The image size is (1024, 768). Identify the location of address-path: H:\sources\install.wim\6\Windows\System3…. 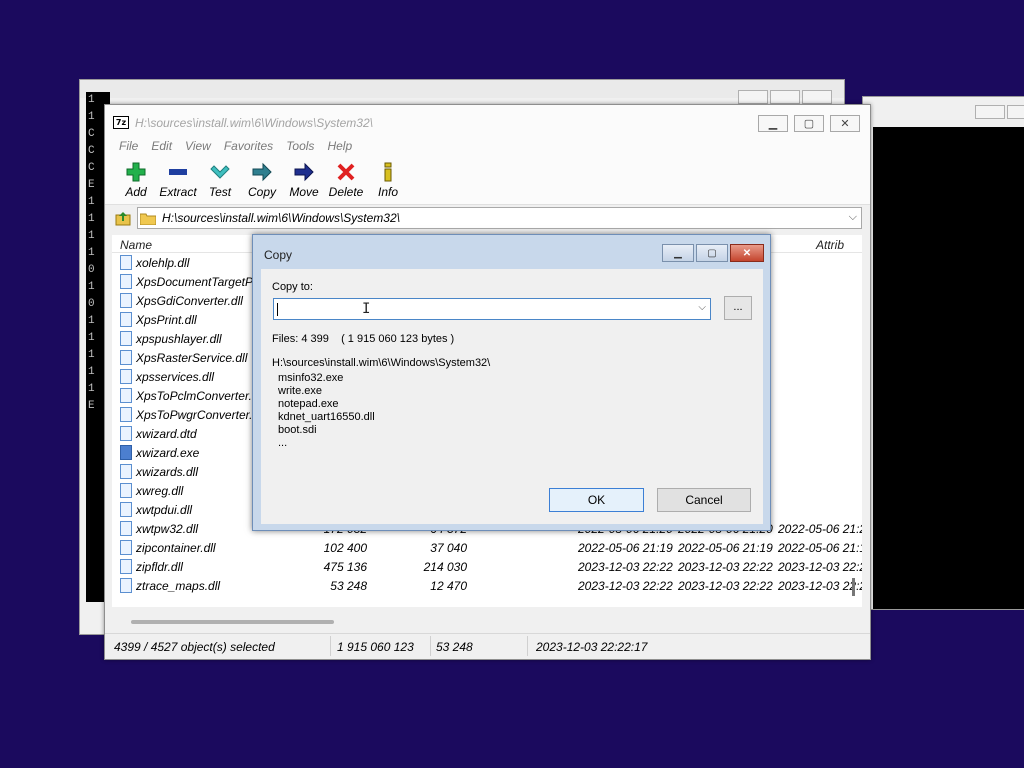
(281, 218).